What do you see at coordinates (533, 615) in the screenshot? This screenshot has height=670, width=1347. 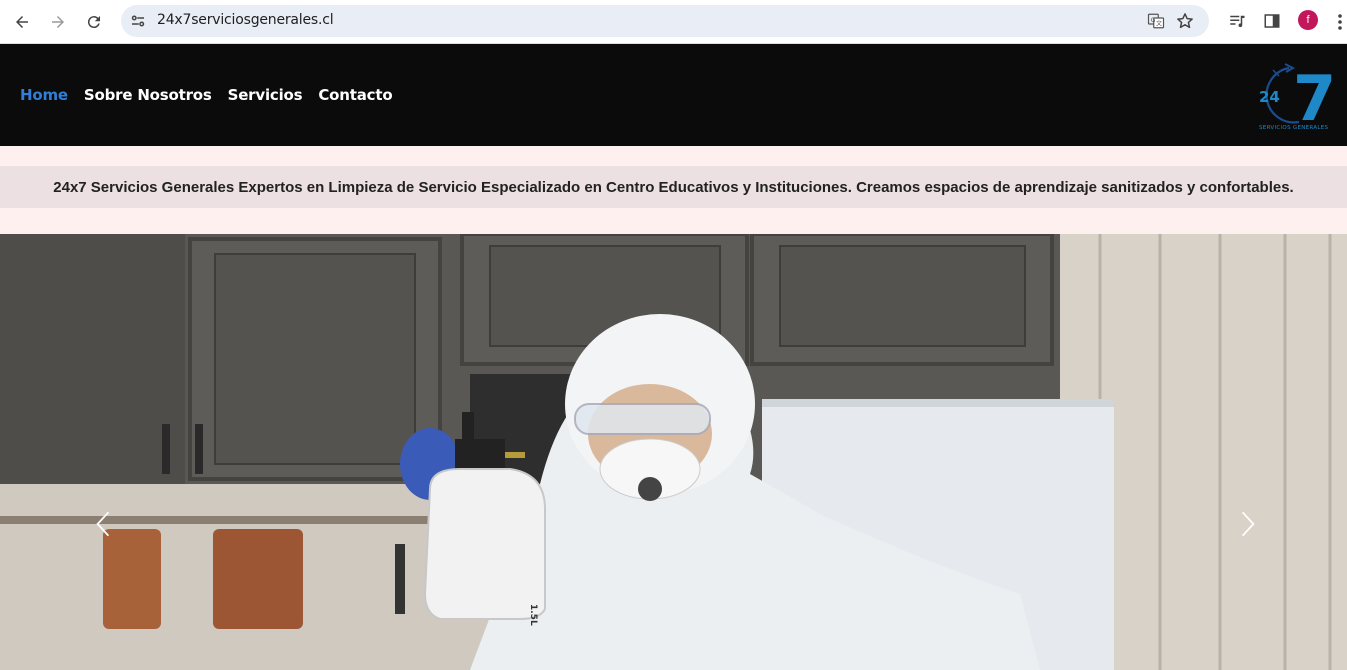 I see `bottle-label: 1.5L` at bounding box center [533, 615].